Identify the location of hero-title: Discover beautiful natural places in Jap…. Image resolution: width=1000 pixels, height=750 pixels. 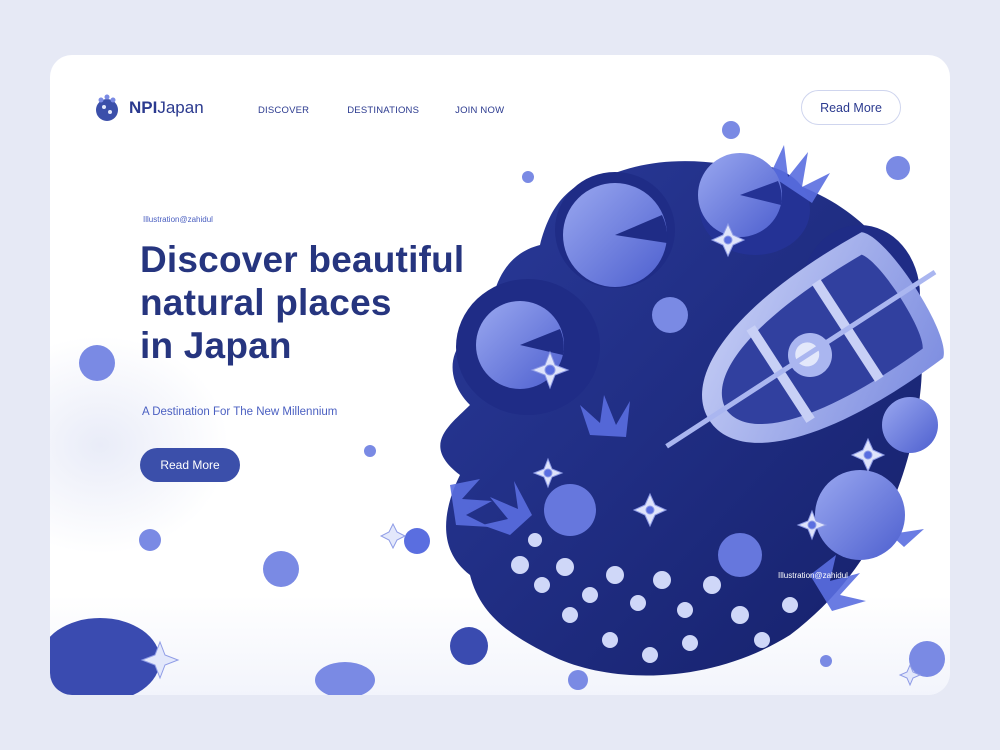
(302, 302).